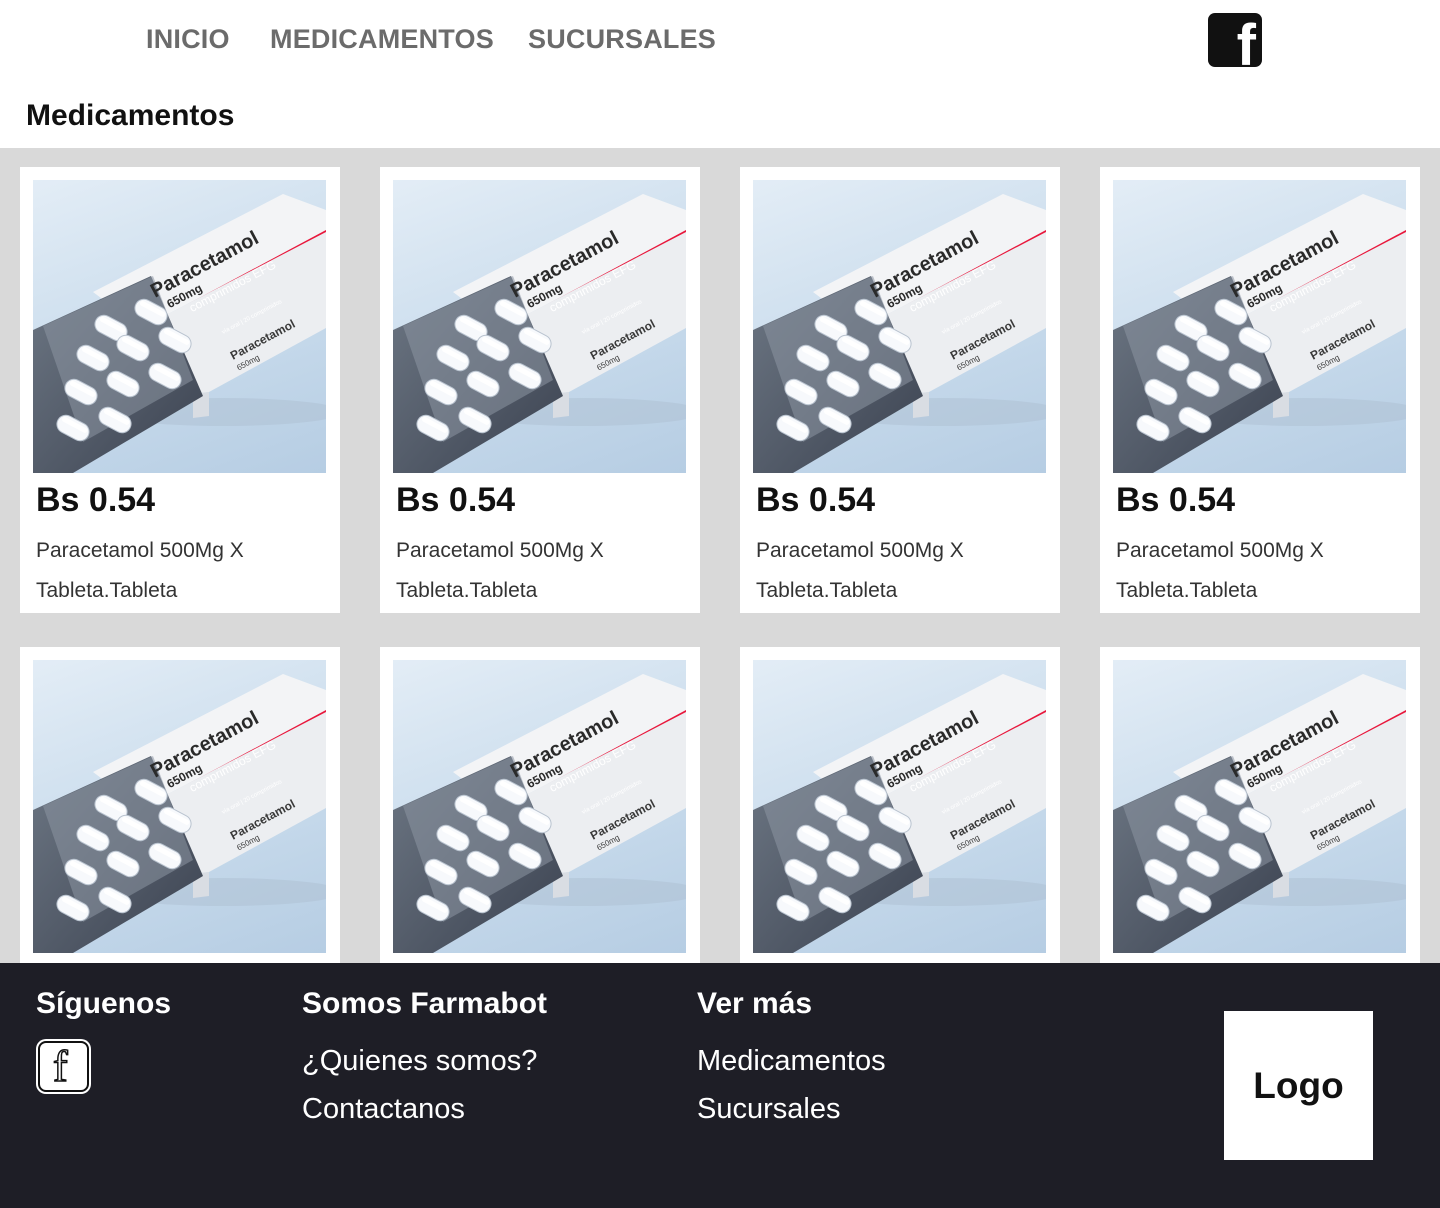  I want to click on footer-link-sucursales: Sucursales, so click(768, 1109).